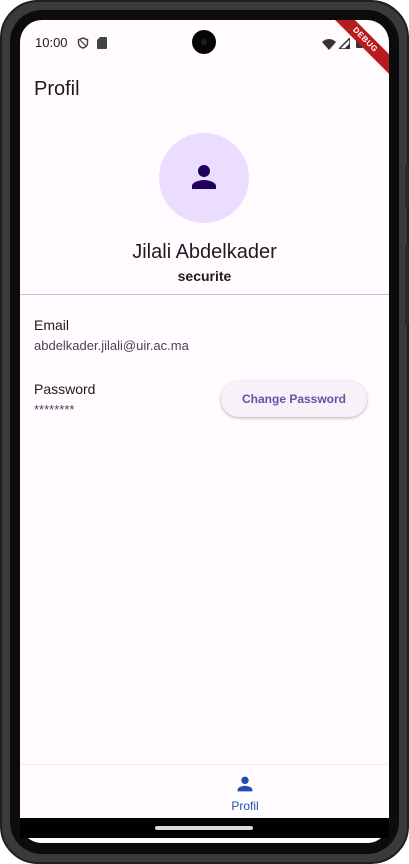 The width and height of the screenshot is (409, 864). I want to click on shield-icon, so click(83, 45).